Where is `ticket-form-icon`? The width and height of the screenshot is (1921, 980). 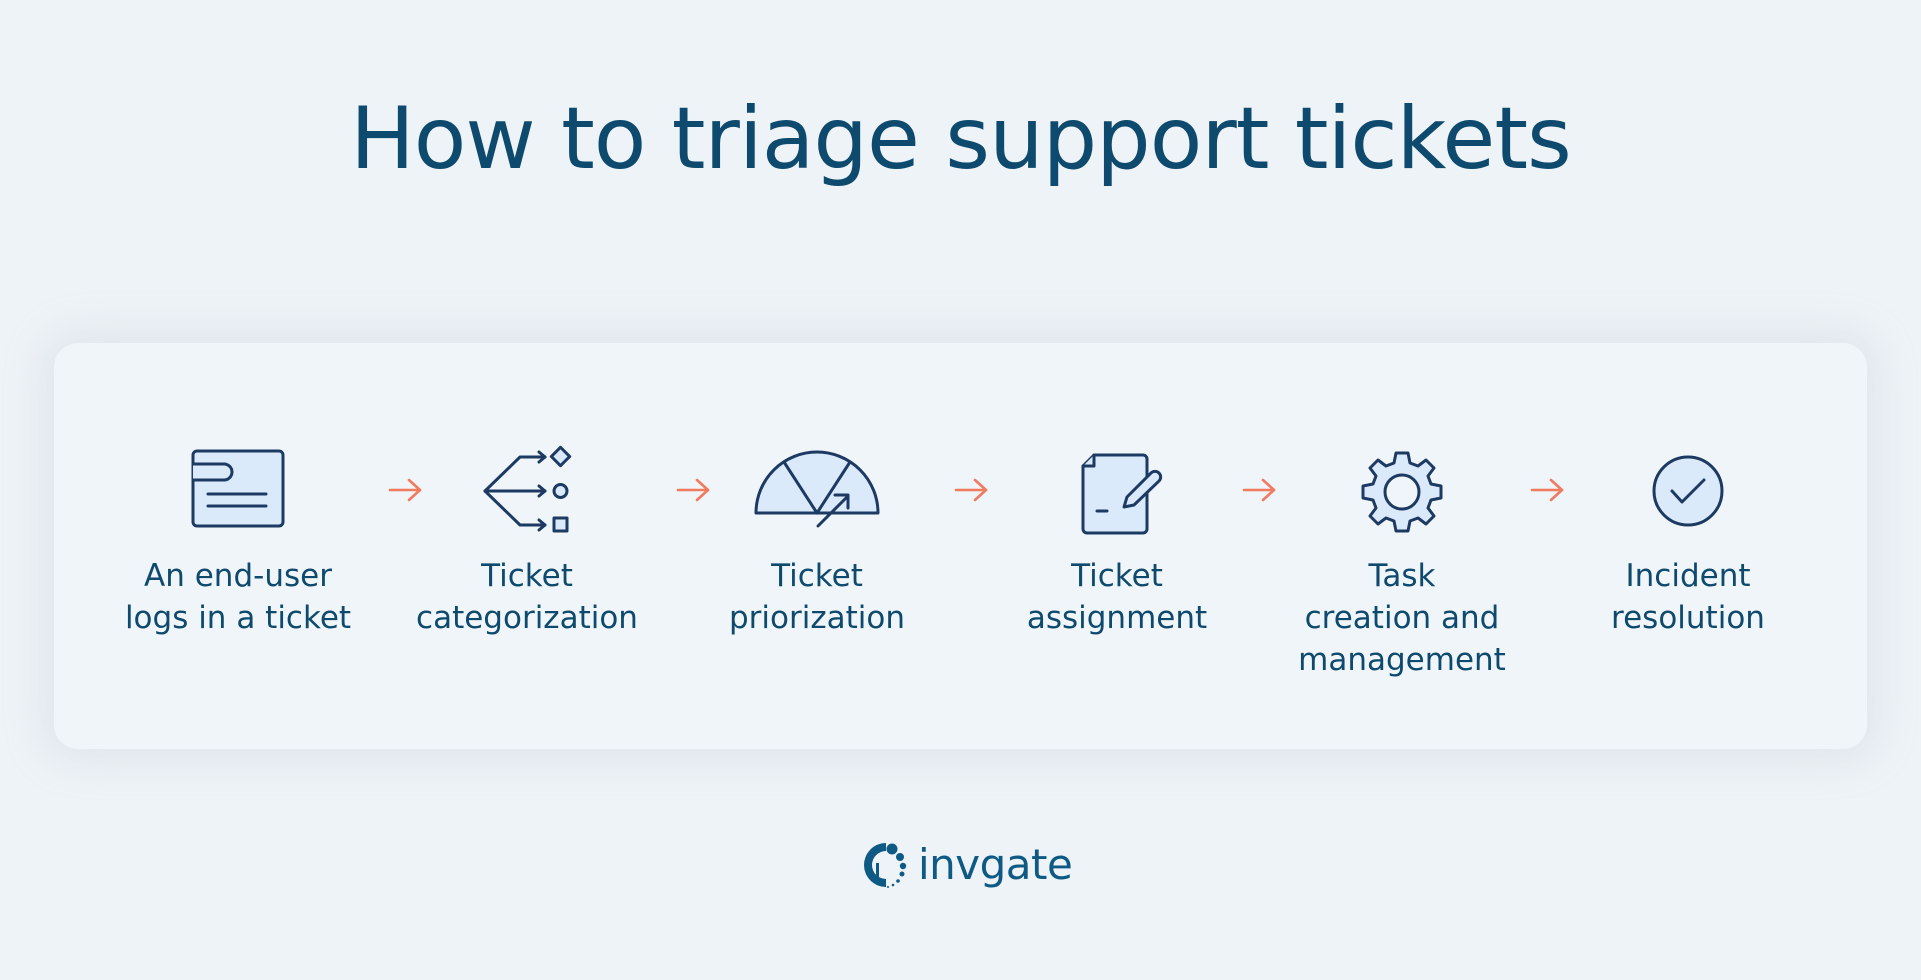 ticket-form-icon is located at coordinates (238, 491).